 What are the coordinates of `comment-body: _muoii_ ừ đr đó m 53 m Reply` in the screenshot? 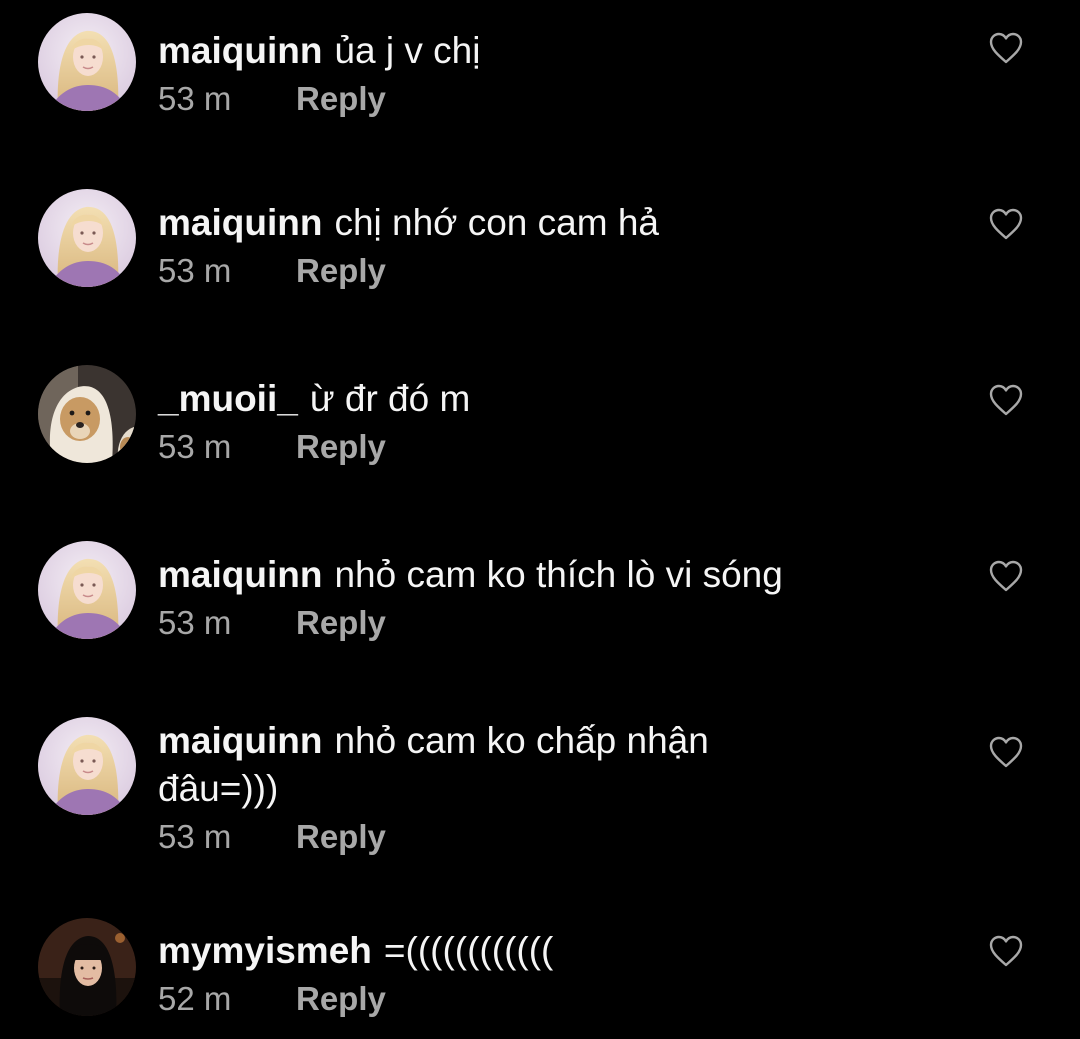 It's located at (558, 421).